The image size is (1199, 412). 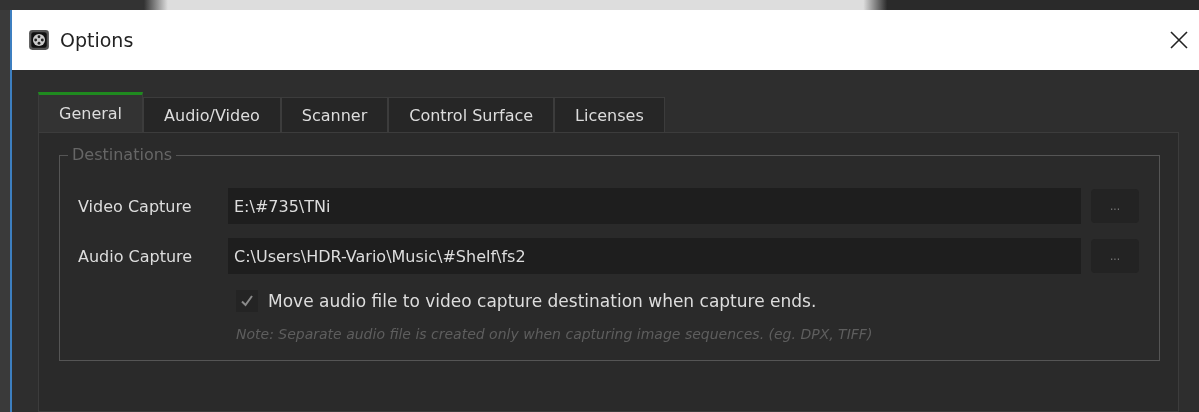 What do you see at coordinates (91, 112) in the screenshot?
I see `tab: General` at bounding box center [91, 112].